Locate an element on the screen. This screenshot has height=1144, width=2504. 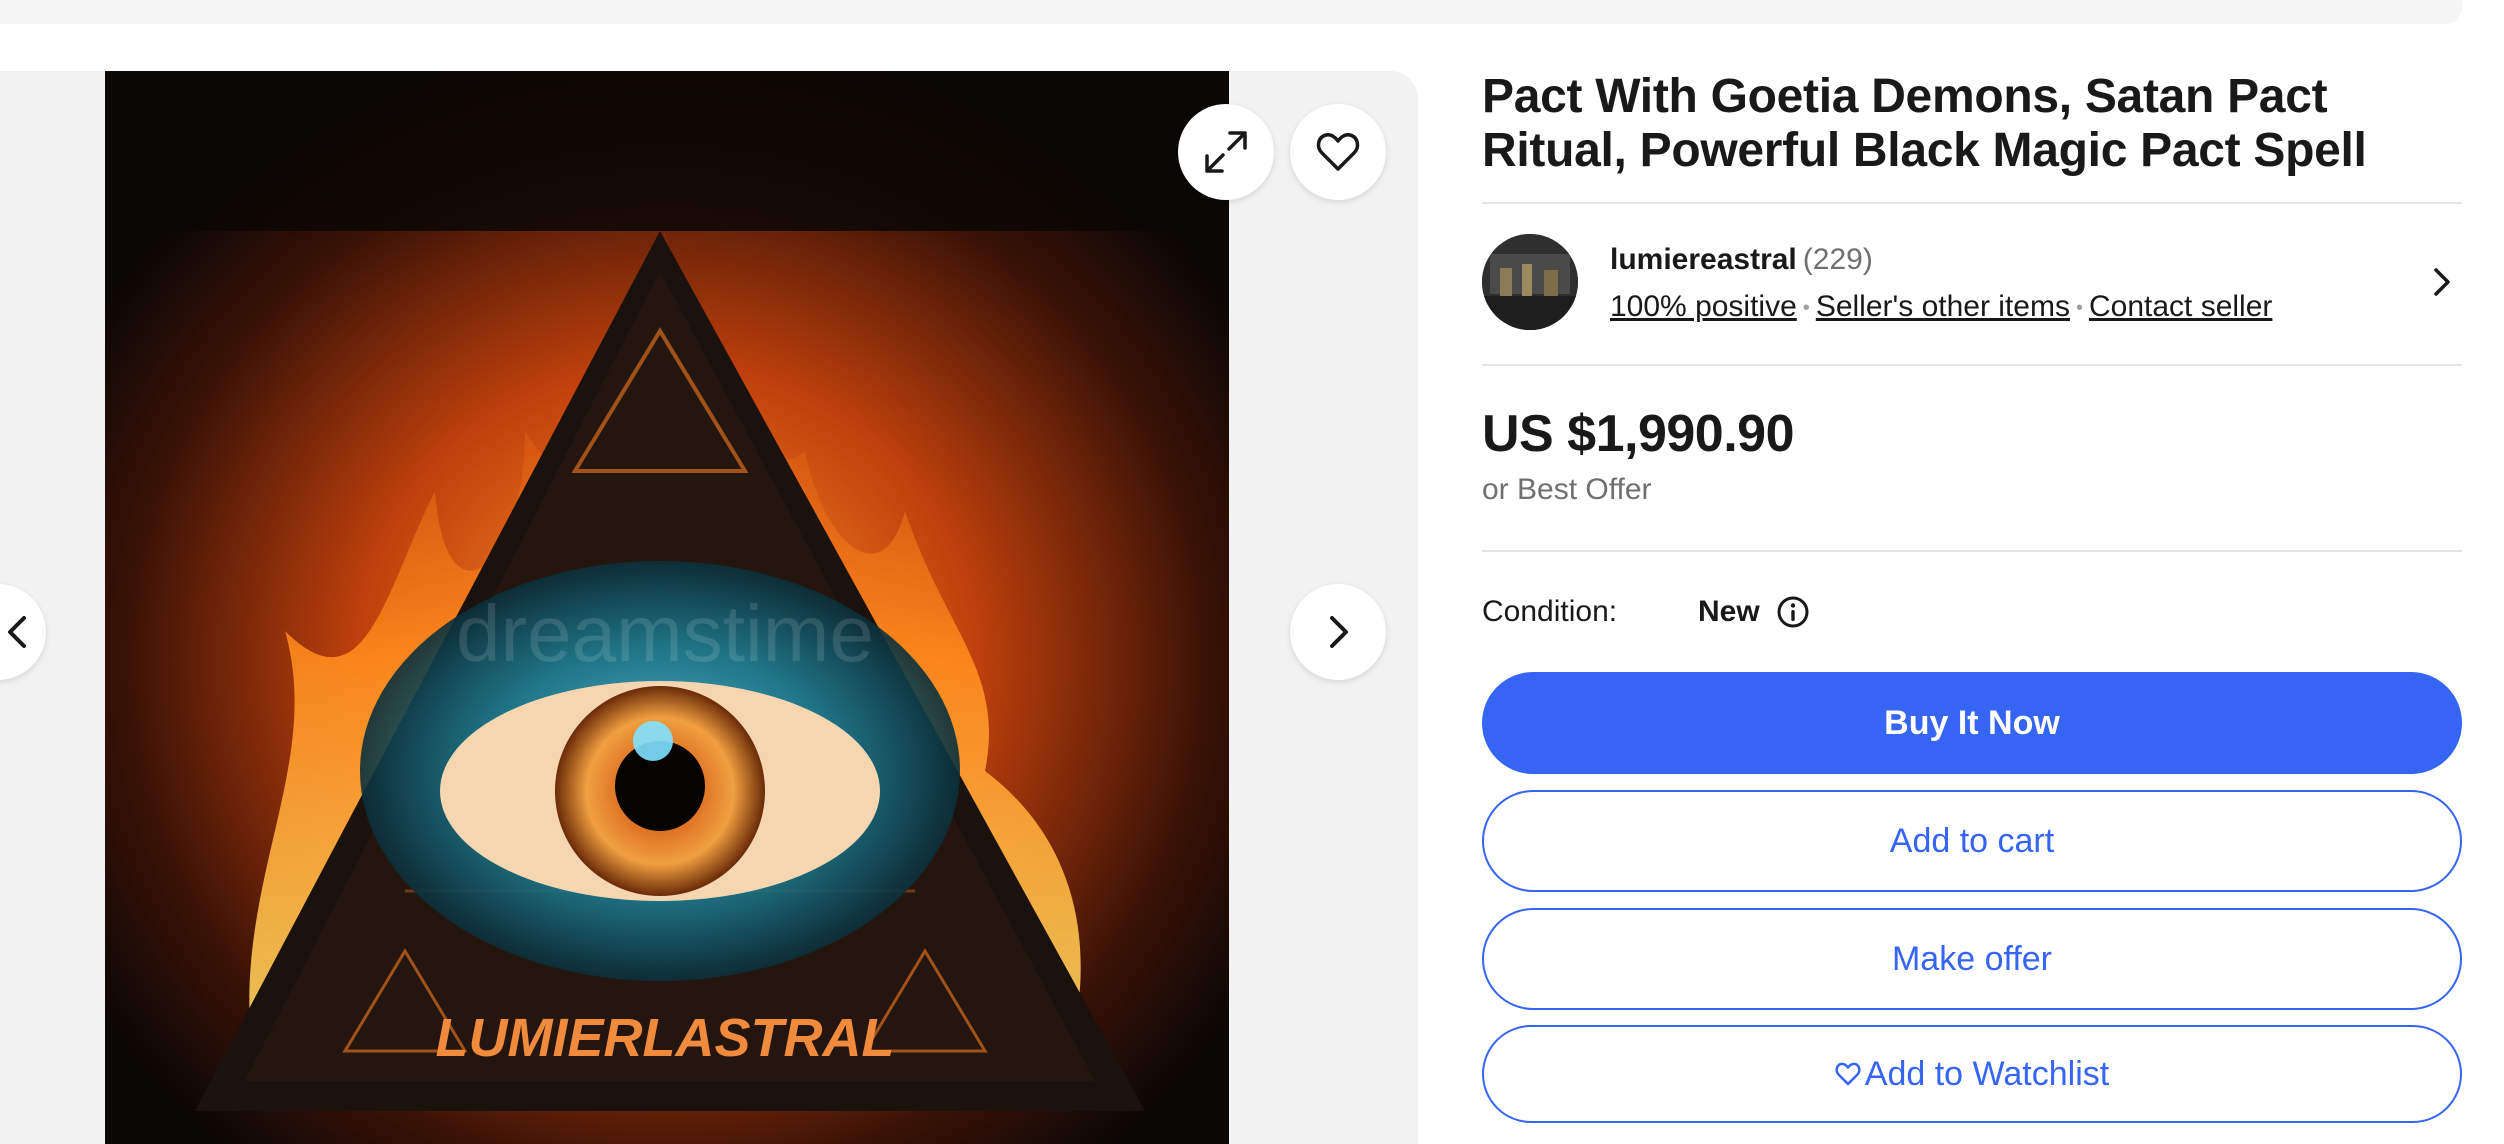
expand-icon is located at coordinates (1226, 152).